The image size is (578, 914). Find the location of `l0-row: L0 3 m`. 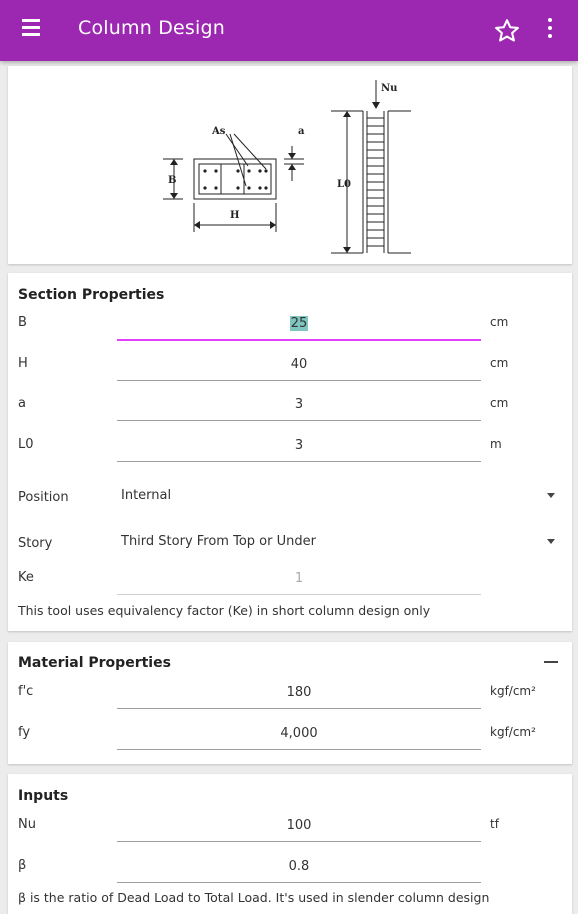

l0-row: L0 3 m is located at coordinates (290, 448).